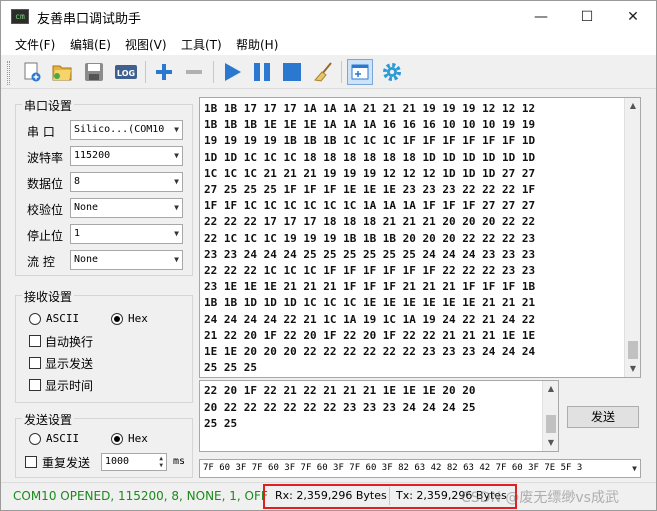  I want to click on stop-icon, so click(292, 72).